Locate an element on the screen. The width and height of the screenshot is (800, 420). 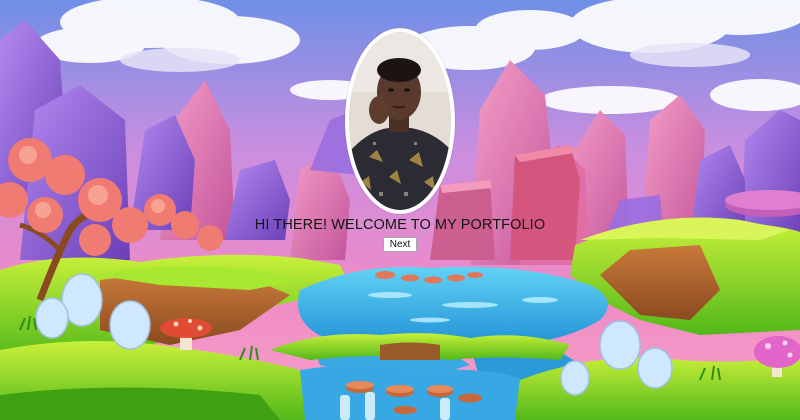
person-portrait-illustration is located at coordinates (400, 121).